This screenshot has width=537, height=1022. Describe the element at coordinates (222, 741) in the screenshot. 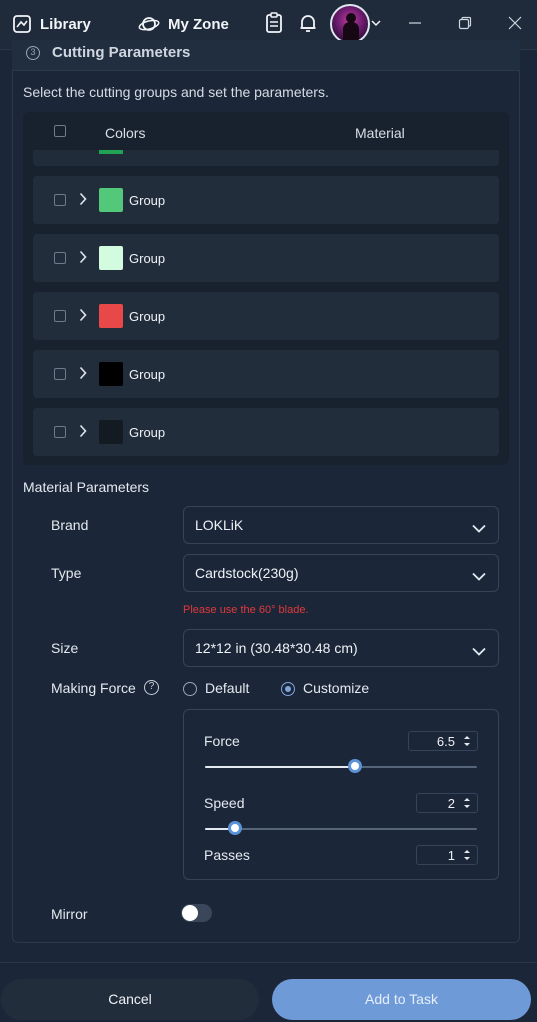

I see `force-label: Force` at that location.